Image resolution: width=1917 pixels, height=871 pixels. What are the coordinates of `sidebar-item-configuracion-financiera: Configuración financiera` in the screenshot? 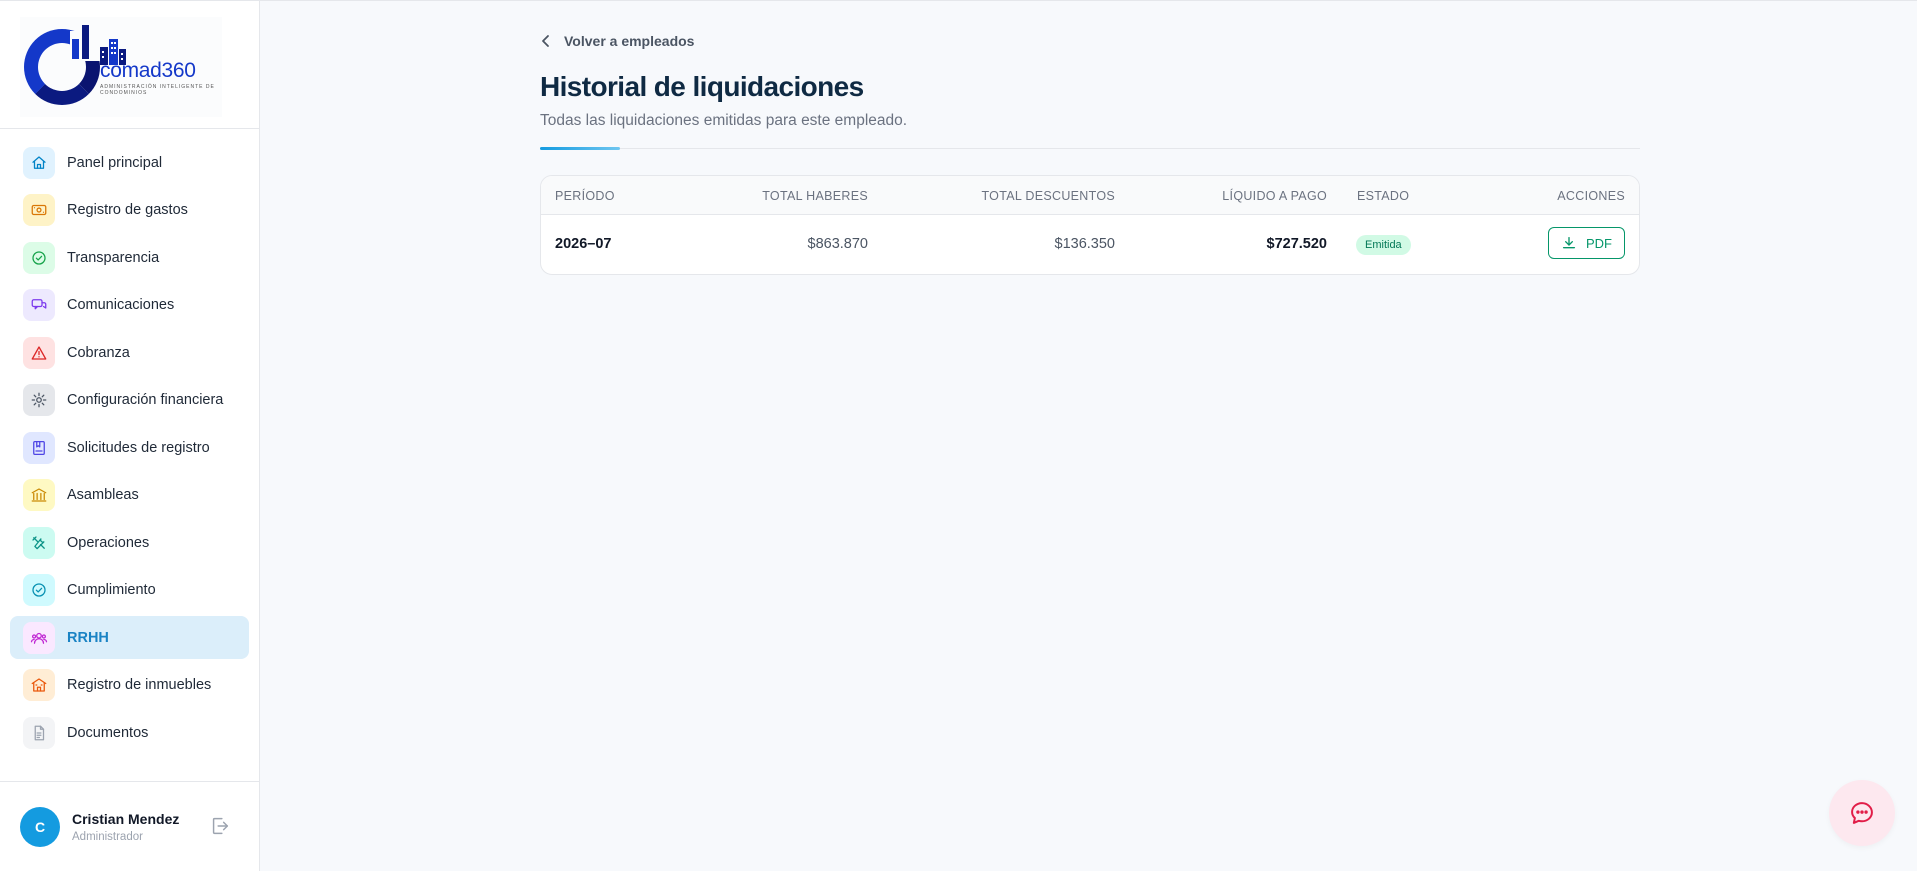 It's located at (129, 400).